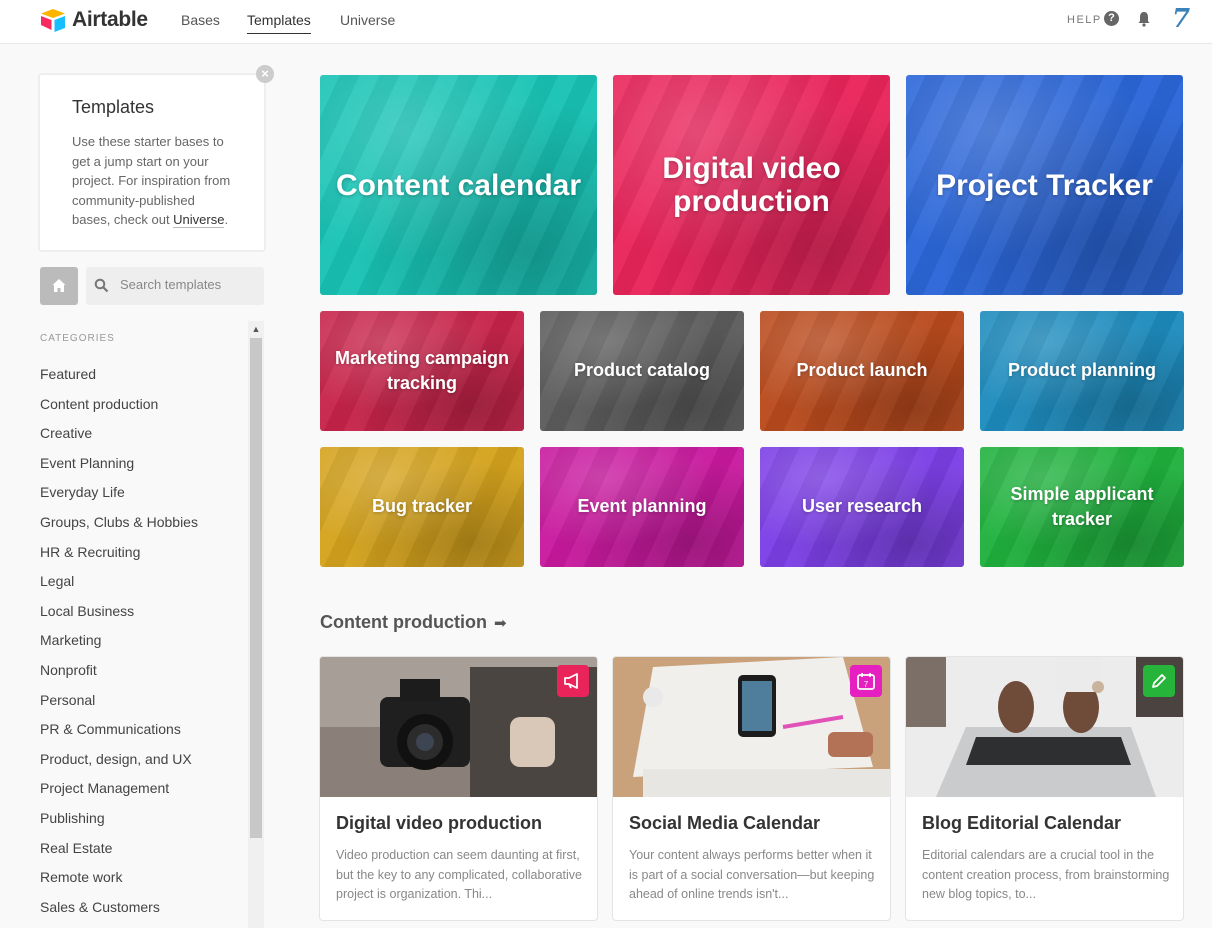 This screenshot has height=928, width=1212. Describe the element at coordinates (265, 74) in the screenshot. I see `close-intro-icon: ×` at that location.